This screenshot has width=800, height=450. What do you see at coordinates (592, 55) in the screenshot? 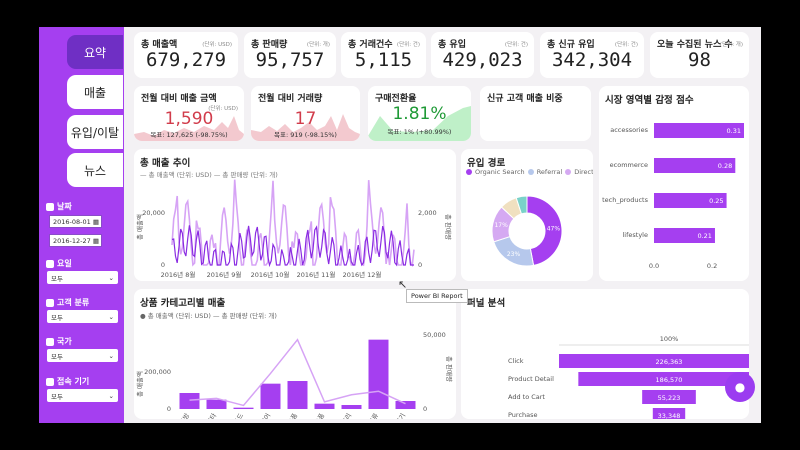
I see `kpi-card-new-visits: 총 신규 유입 (단위: 건) 342,304` at bounding box center [592, 55].